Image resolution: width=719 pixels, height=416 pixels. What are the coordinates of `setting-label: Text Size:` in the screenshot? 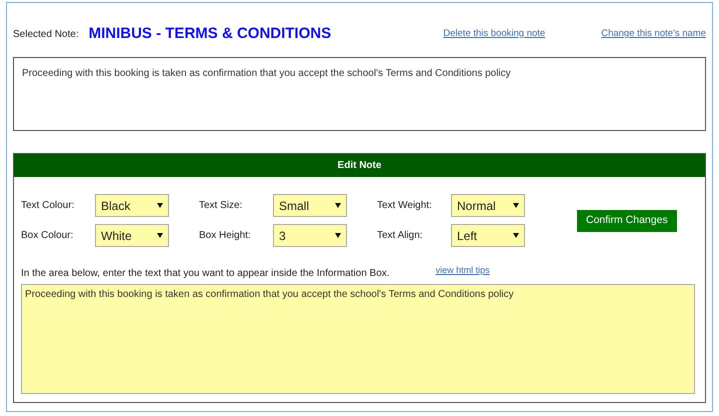 It's located at (221, 206).